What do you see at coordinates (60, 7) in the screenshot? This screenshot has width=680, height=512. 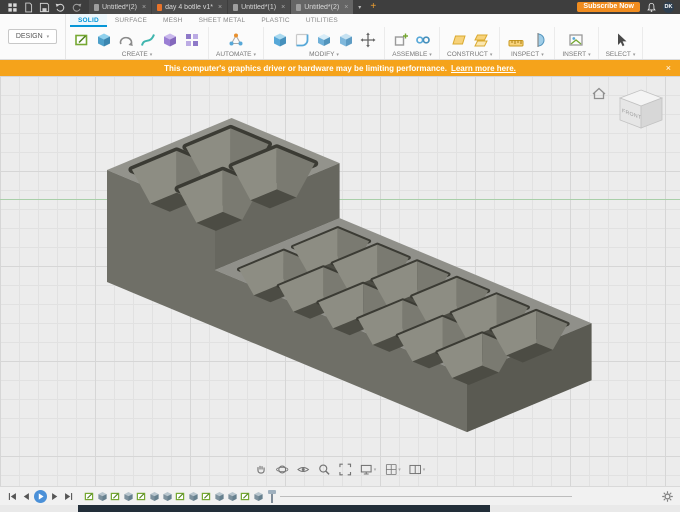 I see `undo-icon` at bounding box center [60, 7].